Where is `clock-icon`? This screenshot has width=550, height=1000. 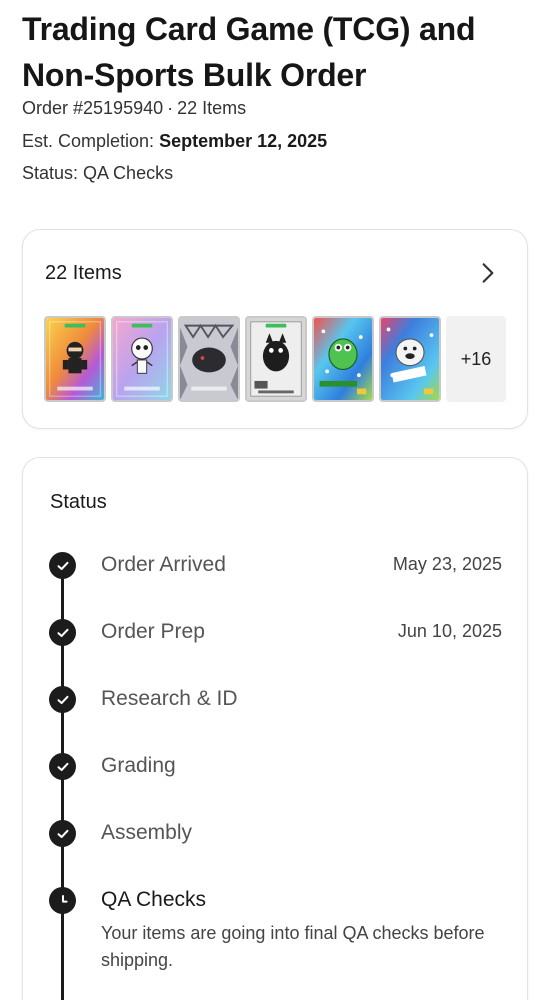 clock-icon is located at coordinates (62, 900).